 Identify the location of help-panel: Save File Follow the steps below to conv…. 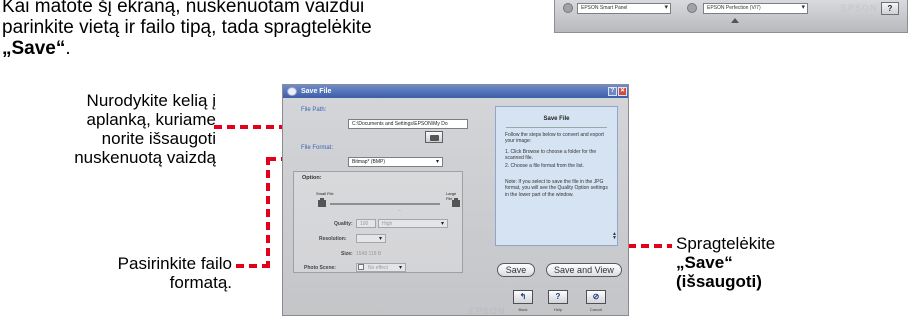
(556, 176).